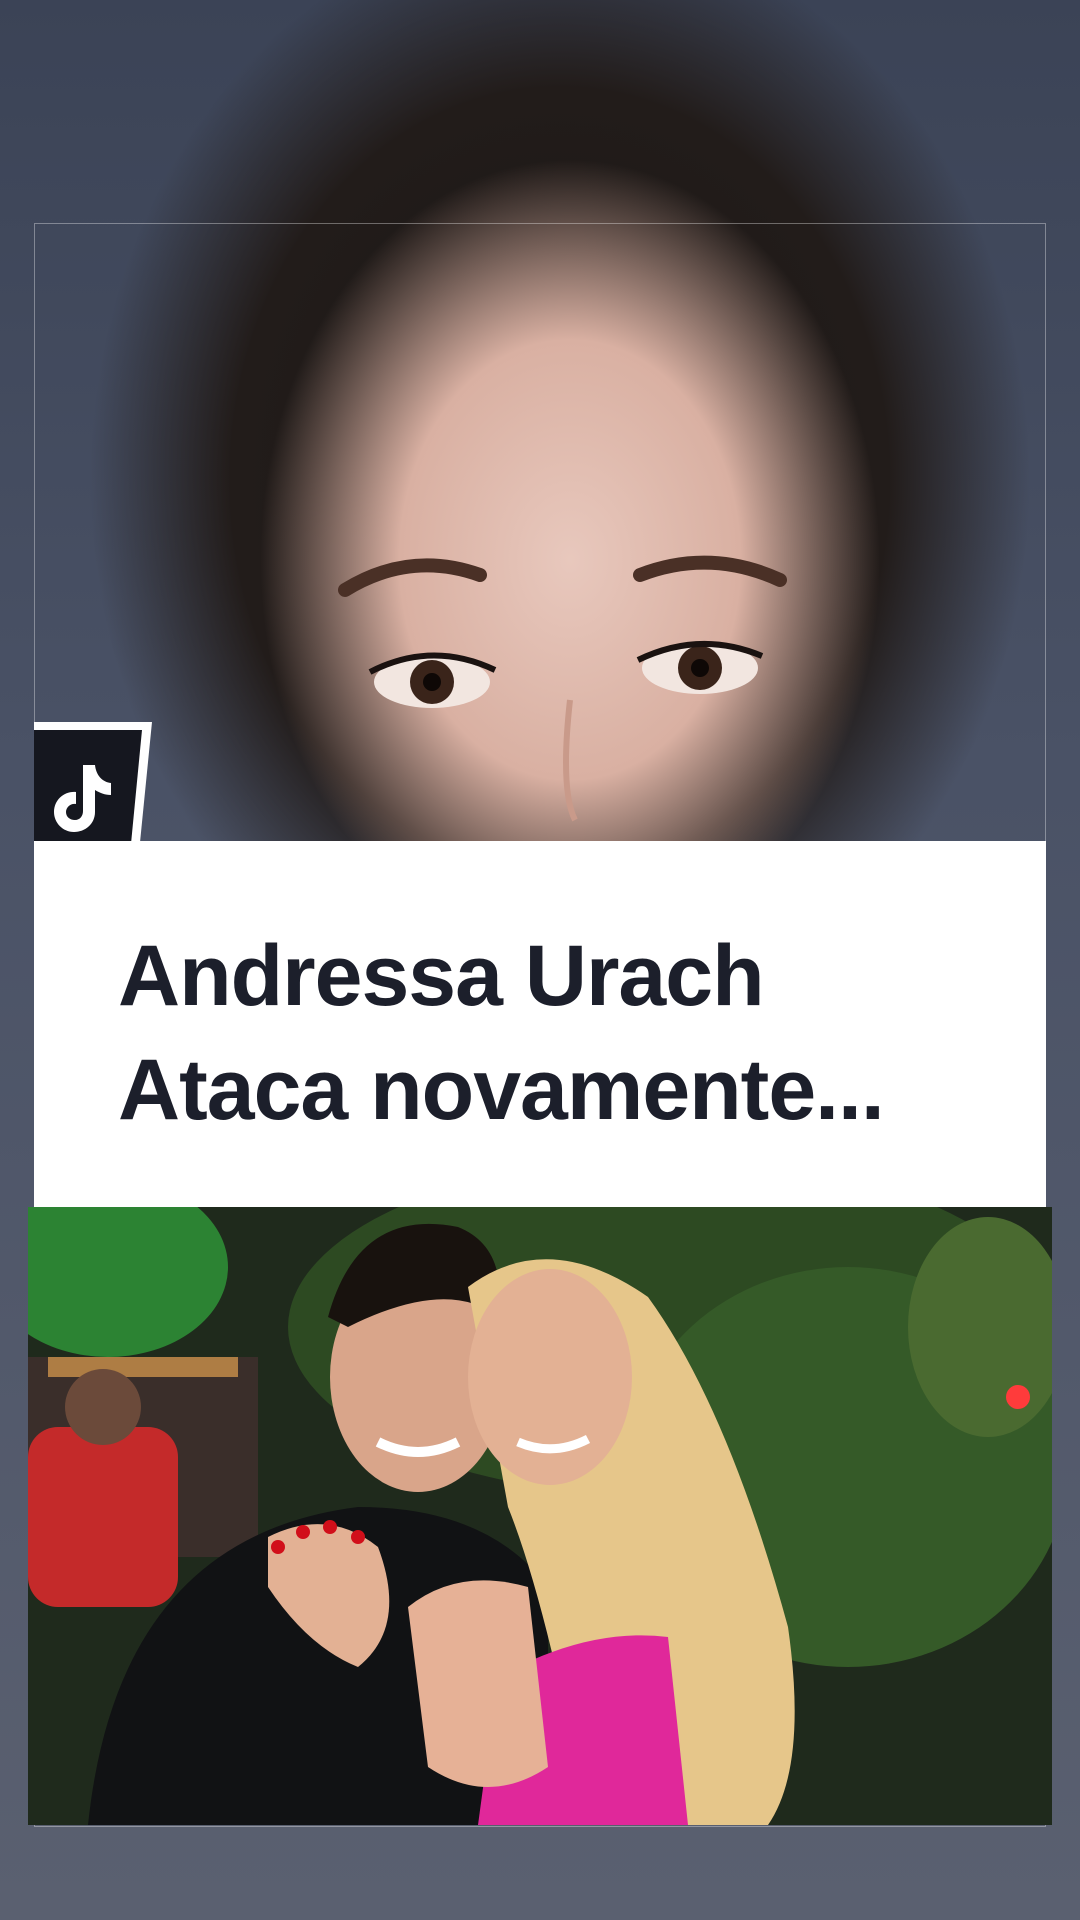  I want to click on headline-line-1: Andressa Urach, so click(441, 976).